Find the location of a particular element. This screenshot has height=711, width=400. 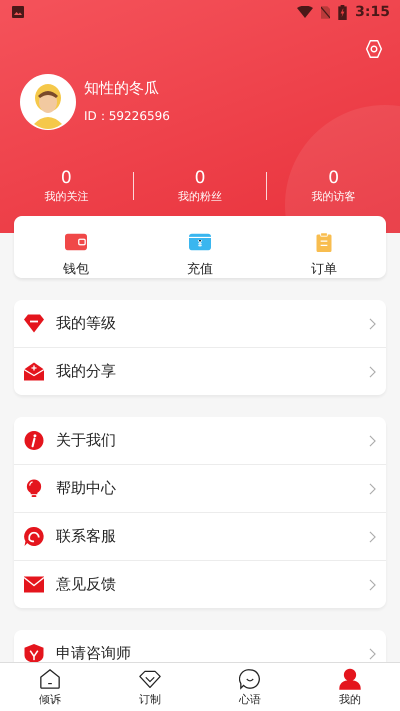

menu-item-label: 申请咨询师 is located at coordinates (212, 653).